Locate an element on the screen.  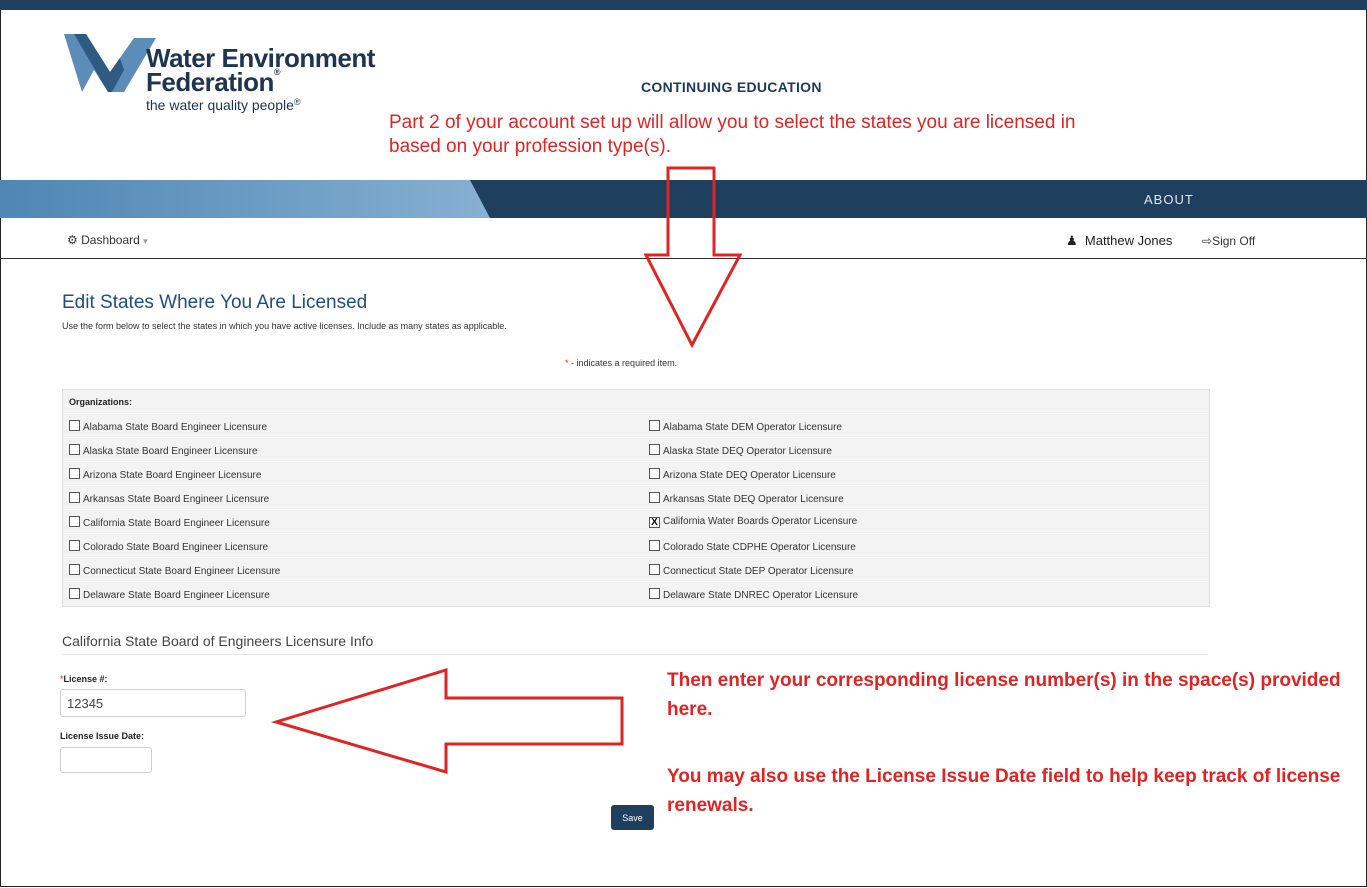
down-arrow-icon is located at coordinates (693, 257).